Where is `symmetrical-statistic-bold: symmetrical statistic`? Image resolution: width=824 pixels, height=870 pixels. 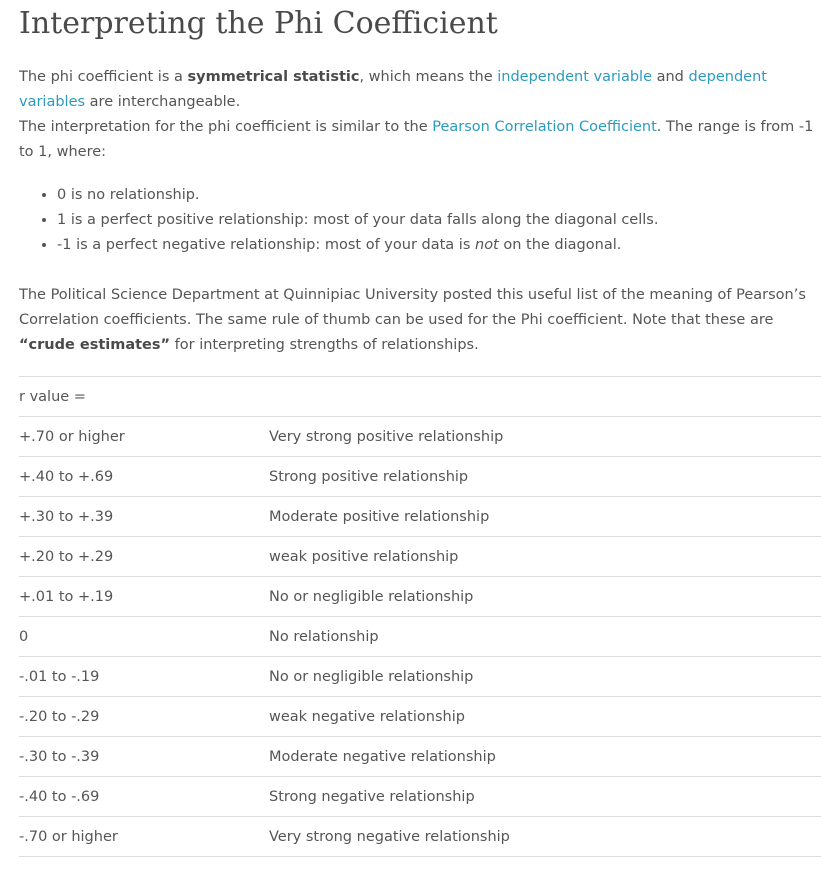 symmetrical-statistic-bold: symmetrical statistic is located at coordinates (273, 77).